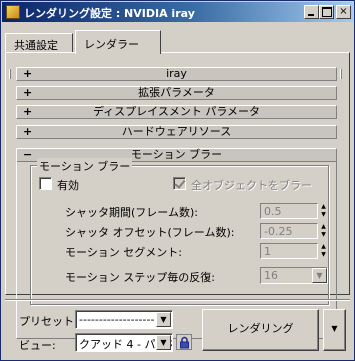 This screenshot has height=361, width=355. Describe the element at coordinates (326, 12) in the screenshot. I see `maximize-button` at that location.